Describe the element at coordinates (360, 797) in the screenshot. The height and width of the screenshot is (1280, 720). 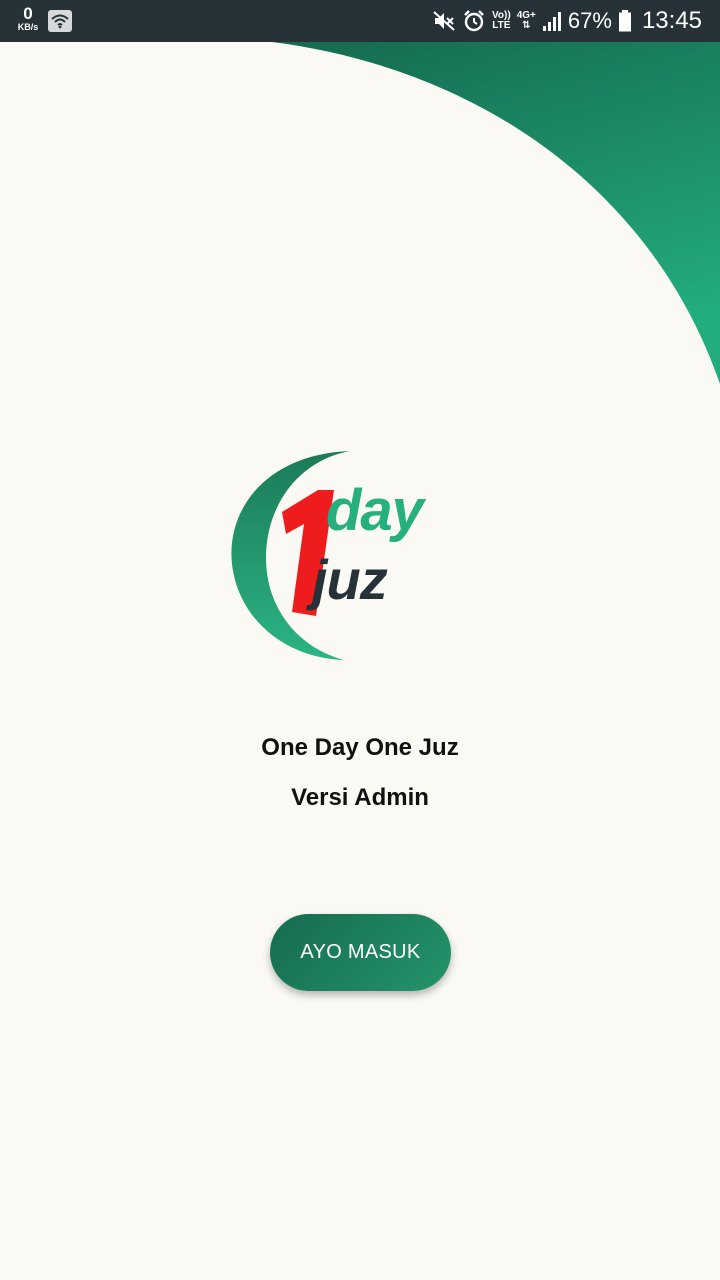
I see `app-subtitle: Versi Admin` at that location.